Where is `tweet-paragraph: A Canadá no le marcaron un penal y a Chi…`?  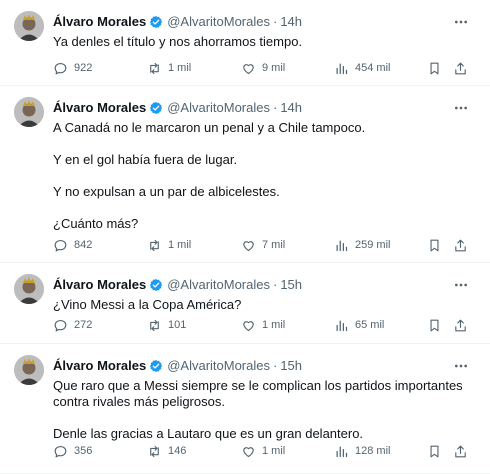 tweet-paragraph: A Canadá no le marcaron un penal y a Chi… is located at coordinates (209, 127).